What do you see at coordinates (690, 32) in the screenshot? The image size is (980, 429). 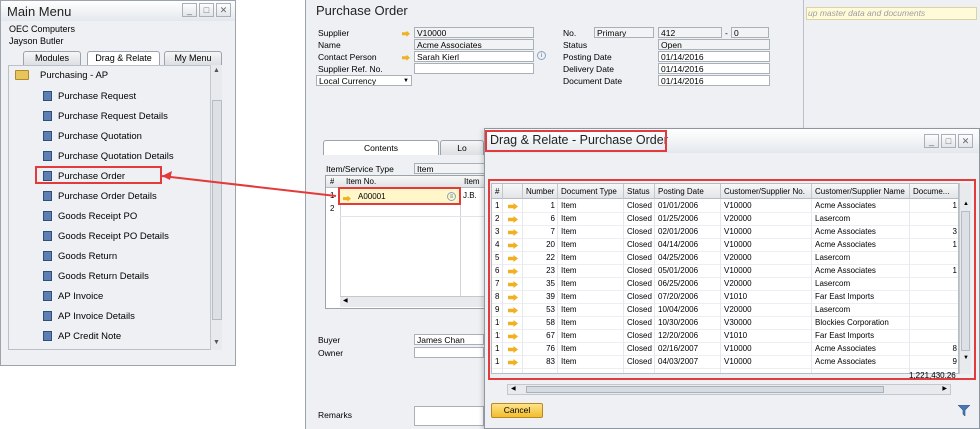 I see `doc-number-field: 412` at bounding box center [690, 32].